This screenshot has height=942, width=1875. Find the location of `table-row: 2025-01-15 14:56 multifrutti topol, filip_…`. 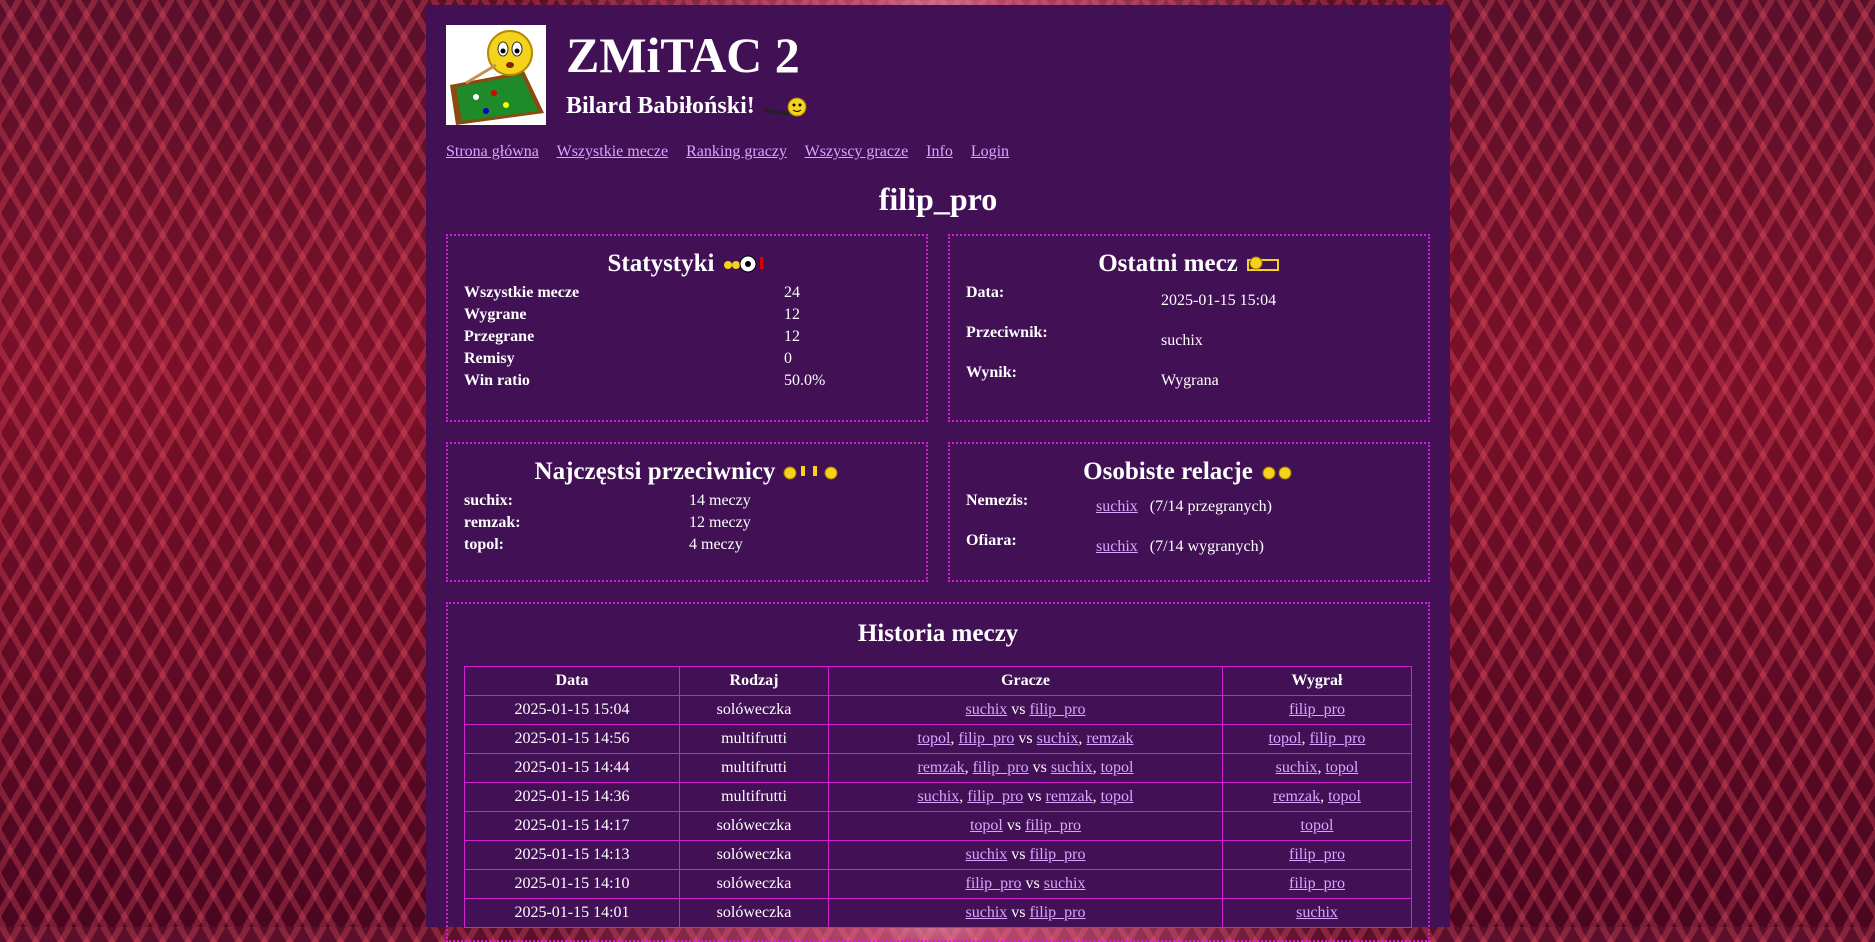

table-row: 2025-01-15 14:56 multifrutti topol, filip_… is located at coordinates (938, 739).